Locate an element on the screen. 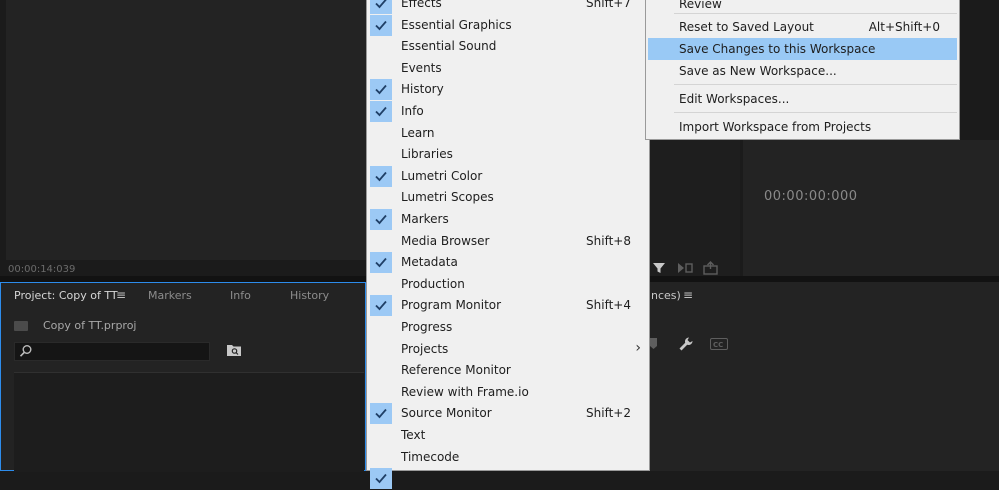 The height and width of the screenshot is (490, 999). menu-item-label: Learn is located at coordinates (418, 132).